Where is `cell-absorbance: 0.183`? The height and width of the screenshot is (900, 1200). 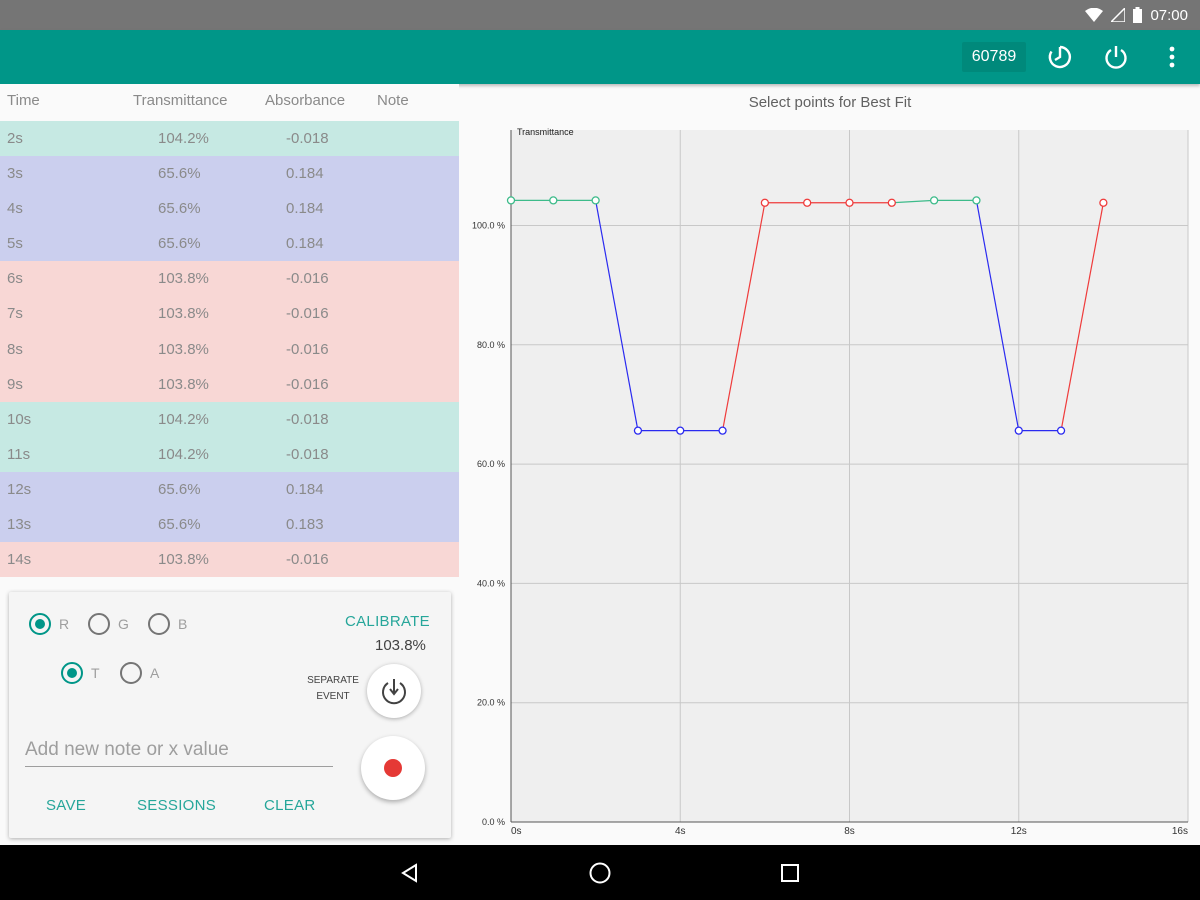 cell-absorbance: 0.183 is located at coordinates (305, 525).